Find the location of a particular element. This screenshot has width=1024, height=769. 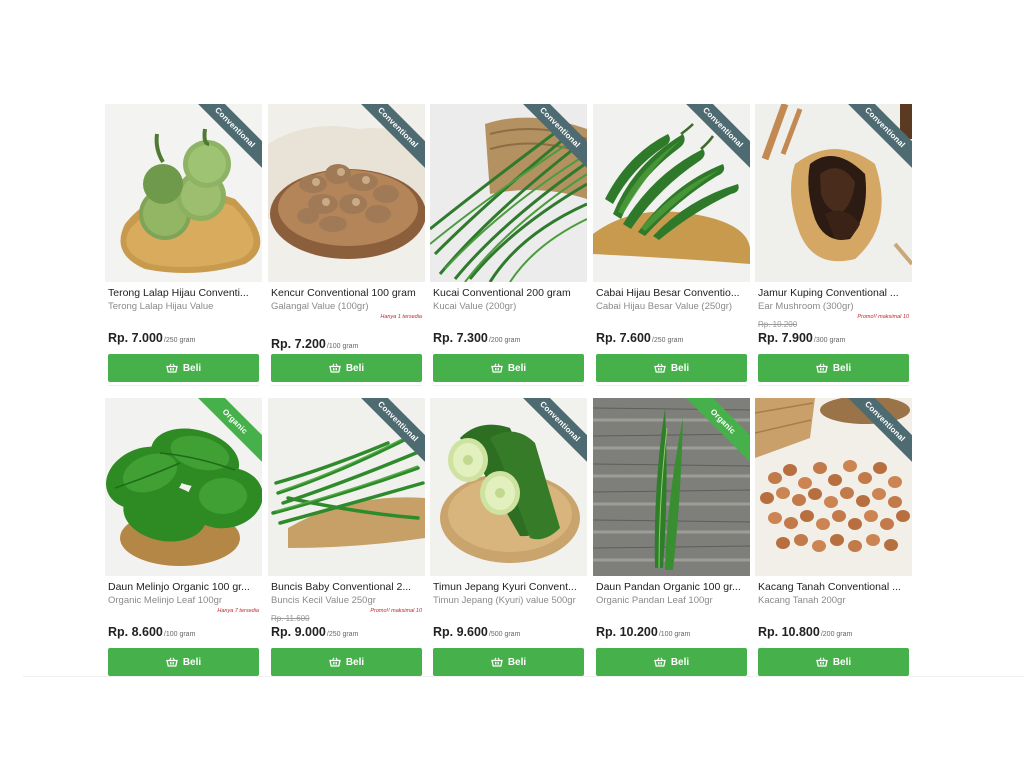

product-variant: Kacang Tanah 200gr is located at coordinates (802, 600).